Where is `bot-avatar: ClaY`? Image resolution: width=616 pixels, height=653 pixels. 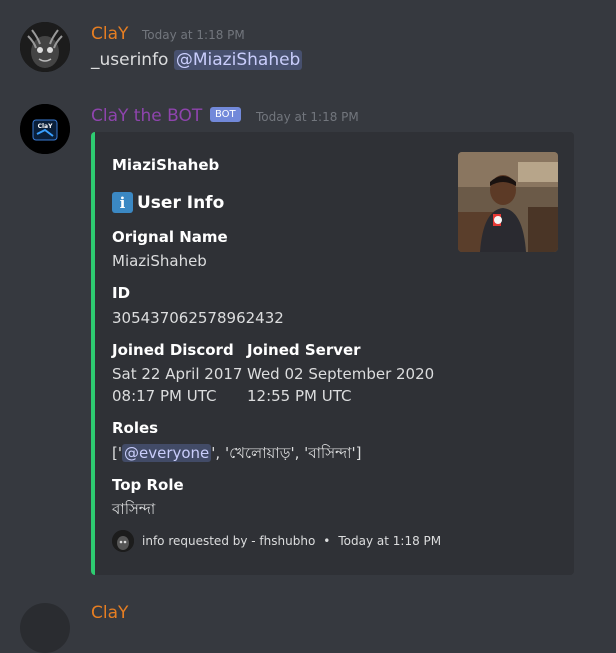 bot-avatar: ClaY is located at coordinates (45, 129).